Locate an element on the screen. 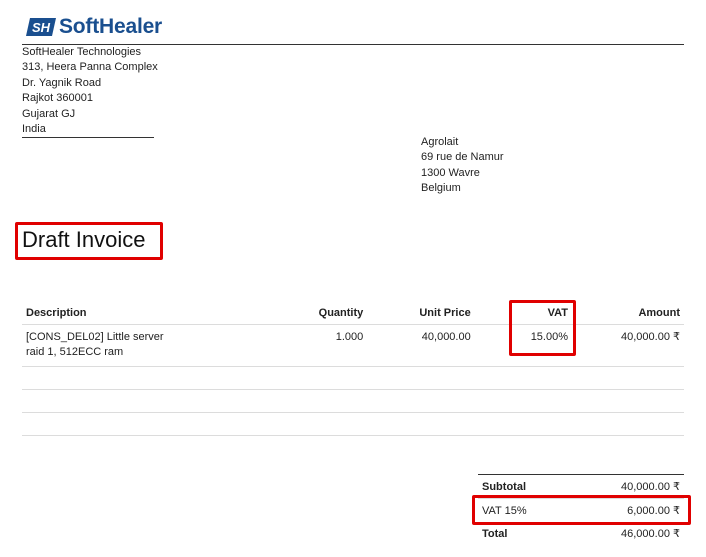 The width and height of the screenshot is (706, 557). softhealer-logo-icon: SH is located at coordinates (41, 27).